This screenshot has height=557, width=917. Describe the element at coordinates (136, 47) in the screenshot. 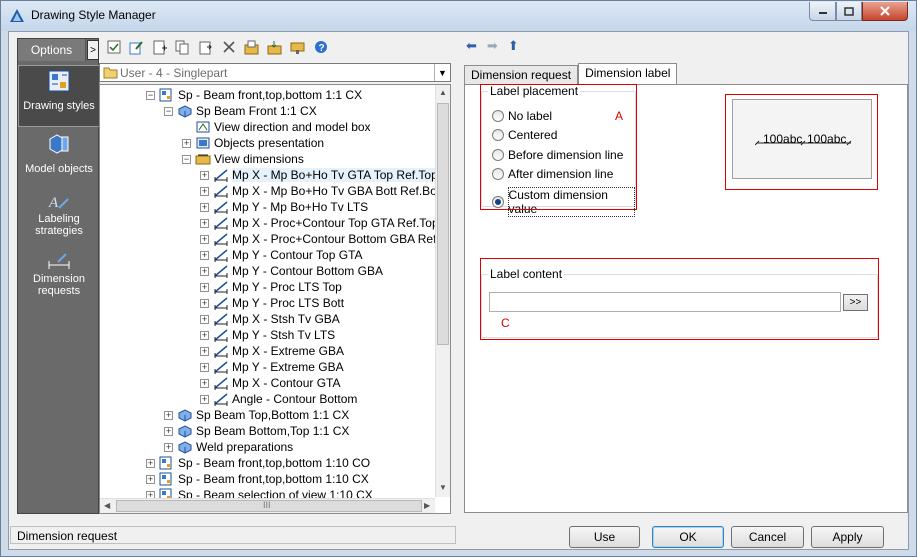

I see `edit-button` at that location.